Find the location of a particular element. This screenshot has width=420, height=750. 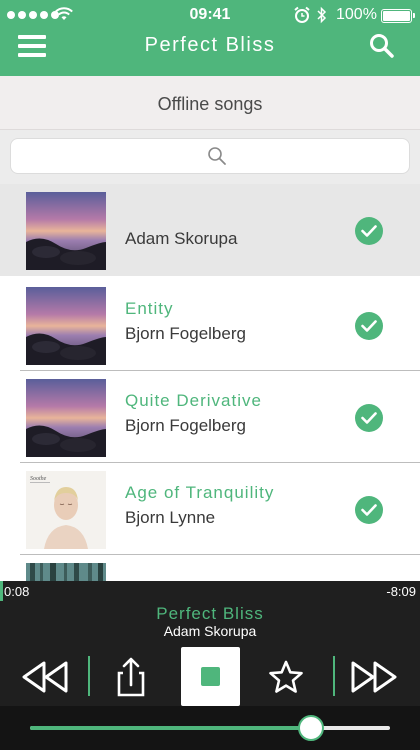

section-title: Offline songs is located at coordinates (210, 104).